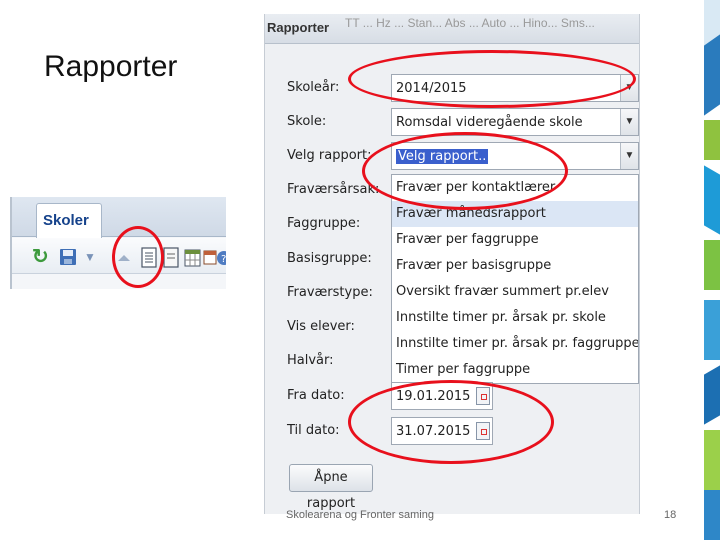  Describe the element at coordinates (333, 189) in the screenshot. I see `label-fravarsarsak: Fraværsårsak:` at that location.